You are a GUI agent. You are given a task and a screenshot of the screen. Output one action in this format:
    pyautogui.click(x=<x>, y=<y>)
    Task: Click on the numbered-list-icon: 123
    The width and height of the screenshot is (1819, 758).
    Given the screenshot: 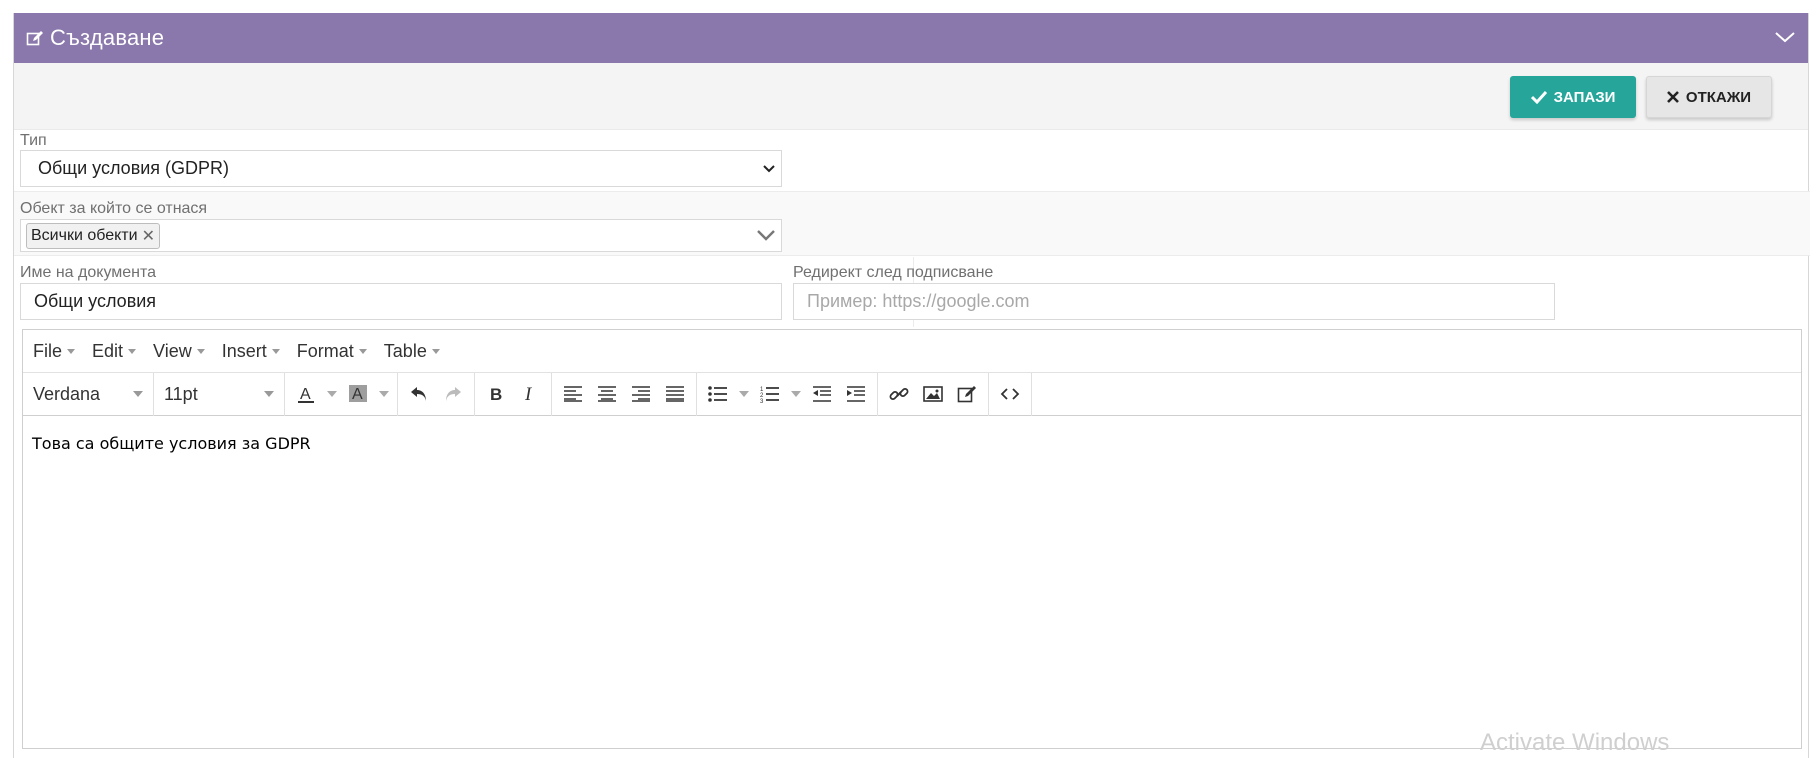 What is the action you would take?
    pyautogui.click(x=770, y=394)
    